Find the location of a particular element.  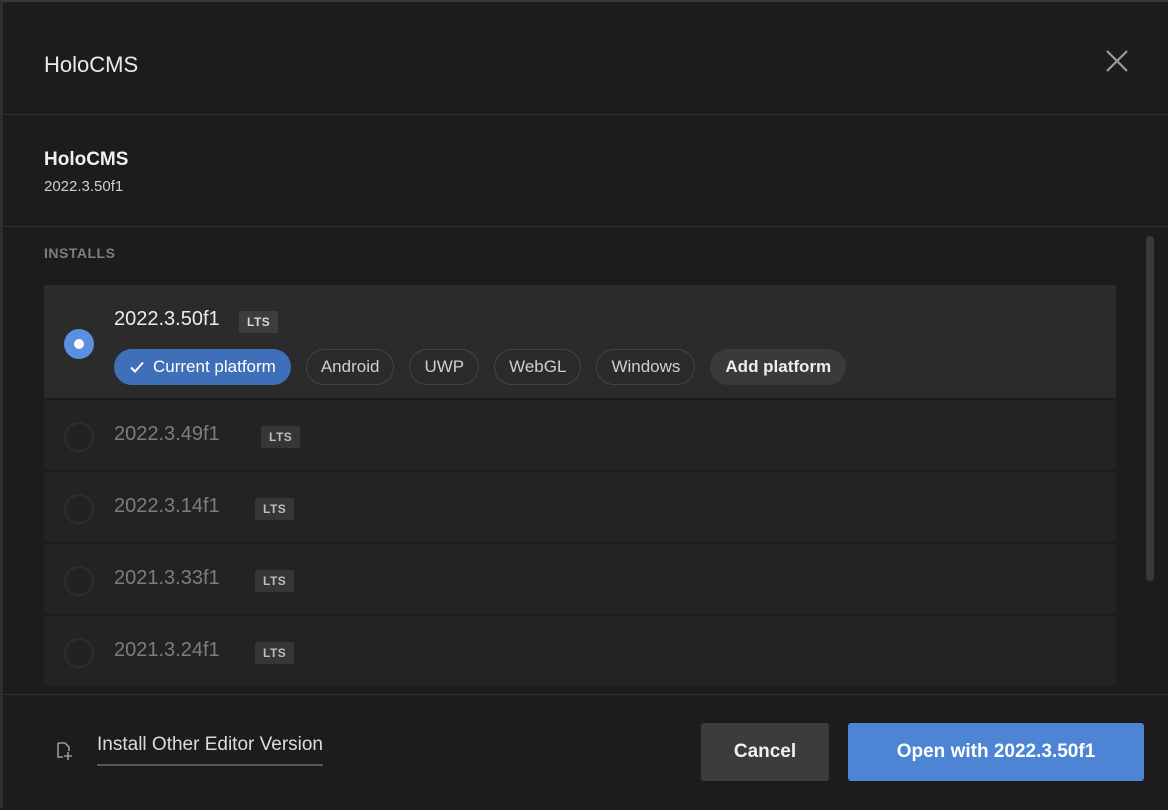

close-button is located at coordinates (1117, 61).